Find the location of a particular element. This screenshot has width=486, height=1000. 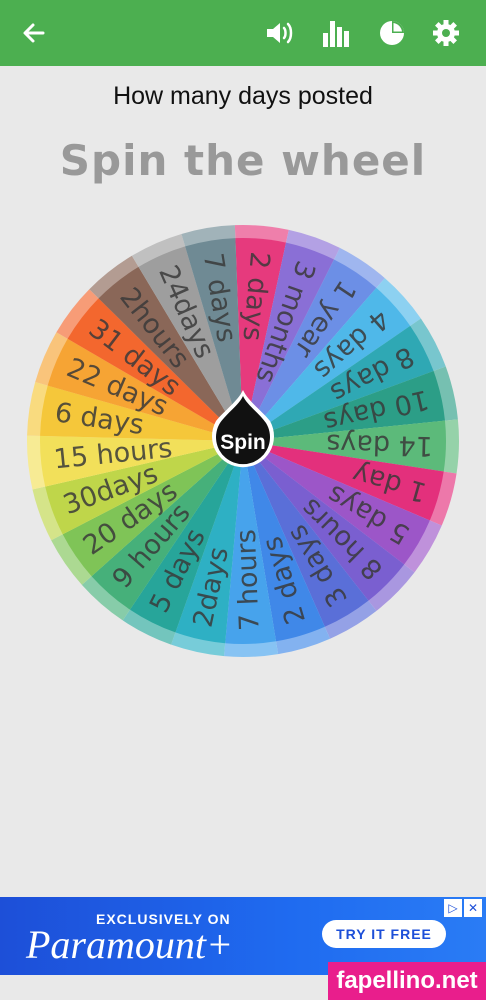

wheel-question: How many days posted is located at coordinates (243, 96).